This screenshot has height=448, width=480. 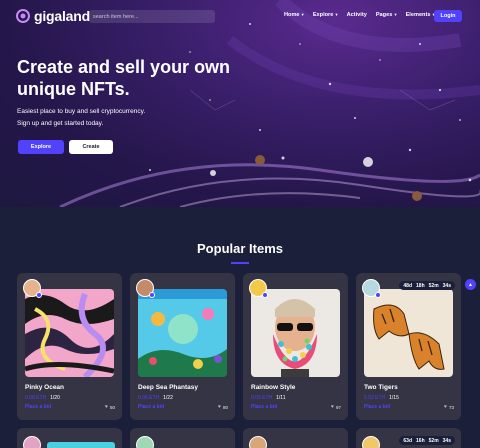 I want to click on brand-logo: gigaland, so click(x=53, y=16).